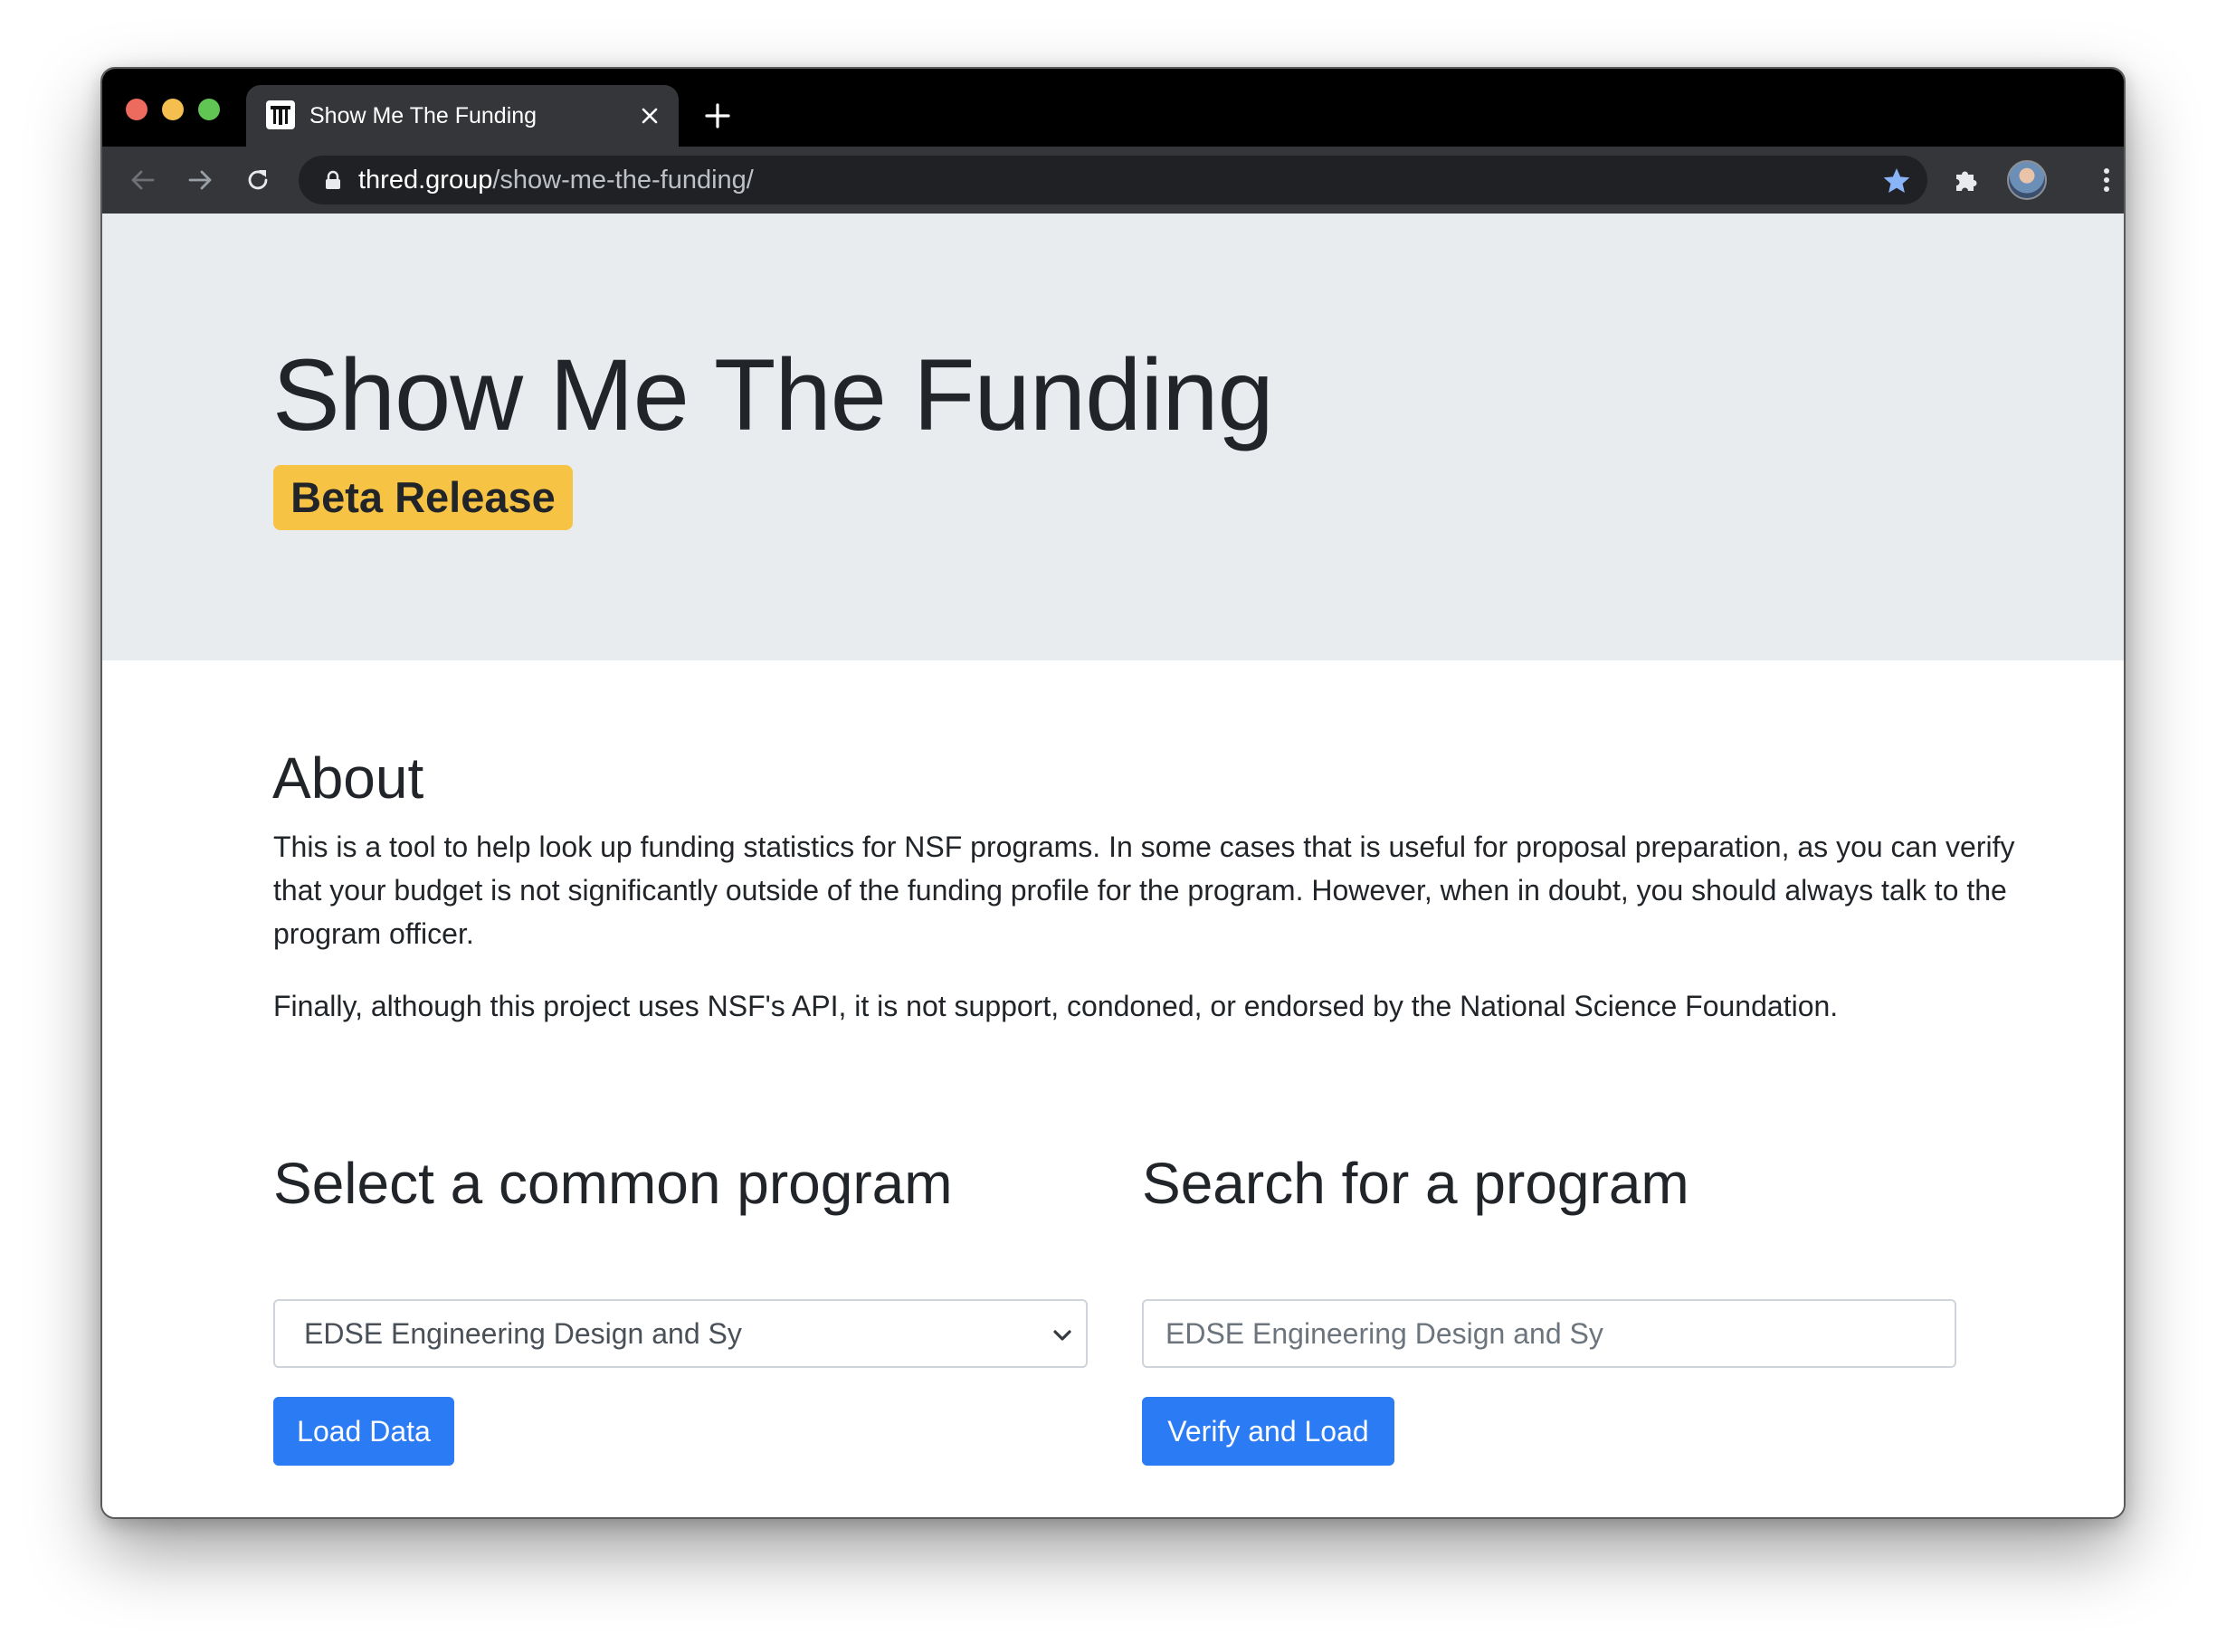 The image size is (2226, 1652). Describe the element at coordinates (143, 180) in the screenshot. I see `back-arrow-icon` at that location.